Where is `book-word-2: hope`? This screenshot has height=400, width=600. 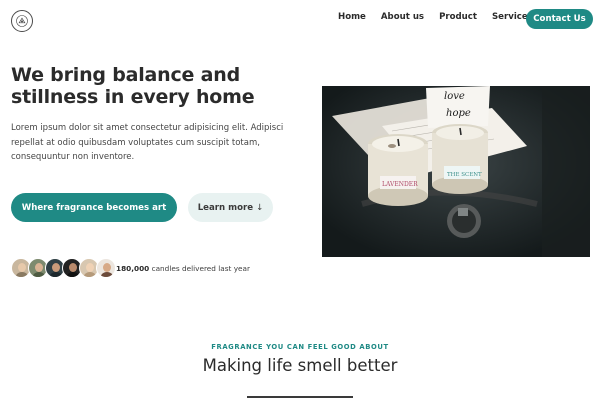
book-word-2: hope is located at coordinates (458, 113).